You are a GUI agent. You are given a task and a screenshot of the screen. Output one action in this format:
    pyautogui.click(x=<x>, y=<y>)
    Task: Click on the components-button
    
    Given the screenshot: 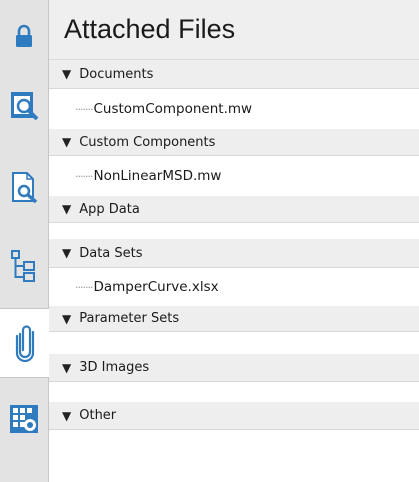 What is the action you would take?
    pyautogui.click(x=24, y=419)
    